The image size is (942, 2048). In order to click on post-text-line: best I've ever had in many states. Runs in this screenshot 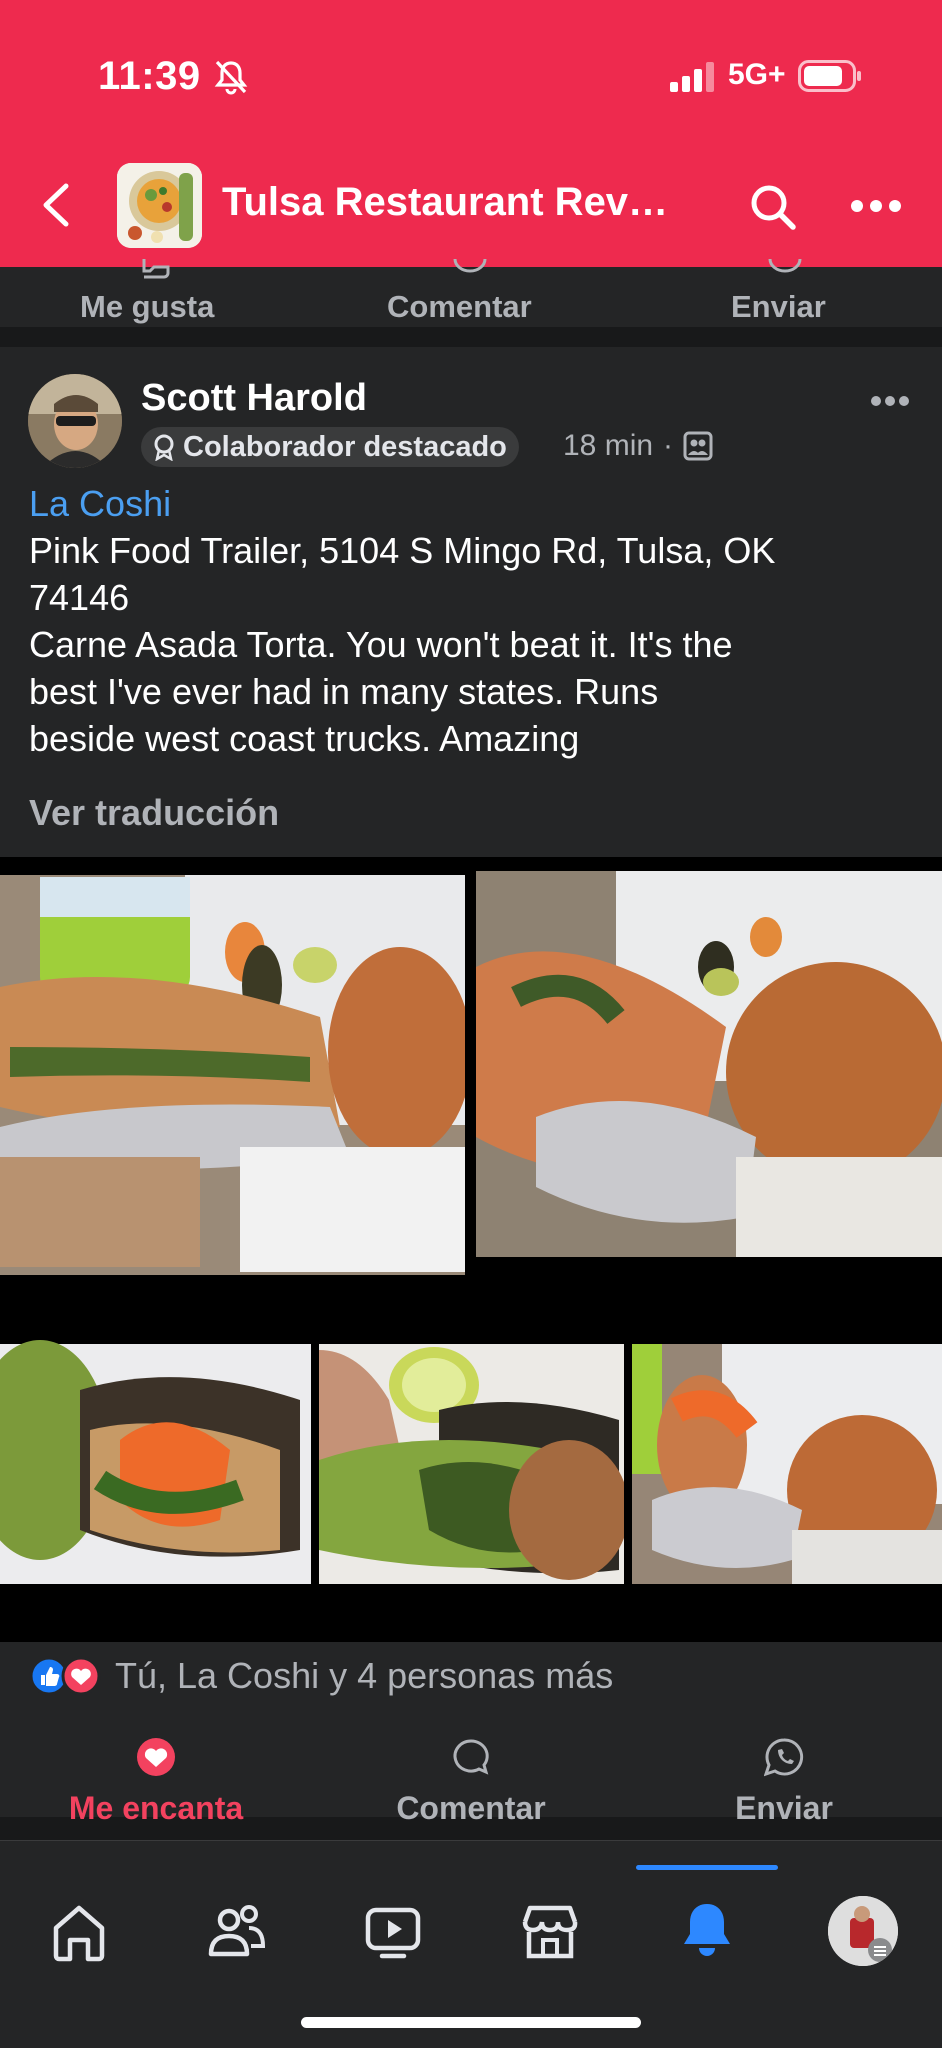, I will do `click(344, 691)`.